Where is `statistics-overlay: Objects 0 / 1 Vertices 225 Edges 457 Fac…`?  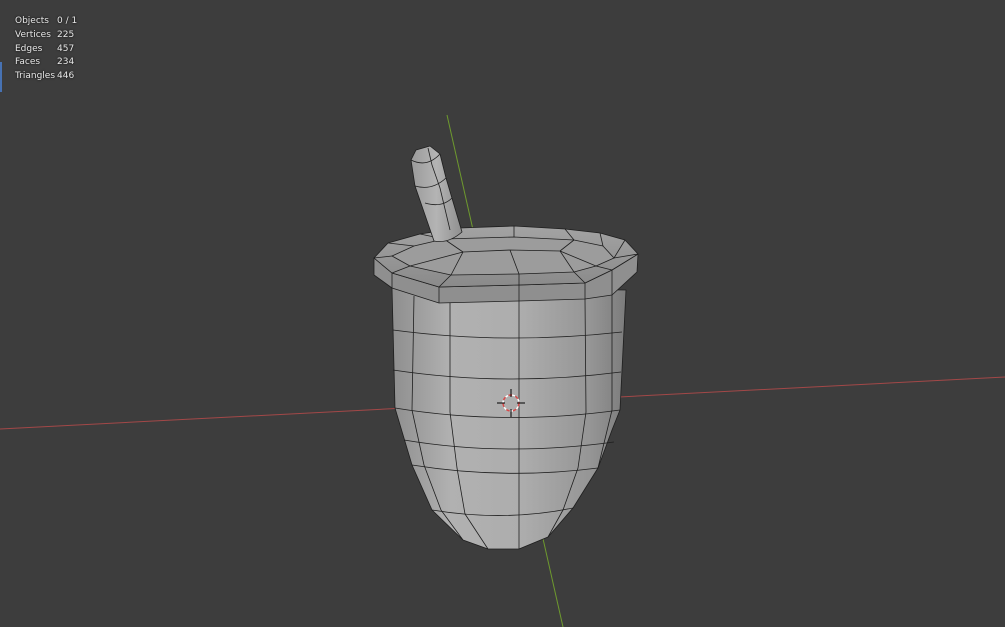 statistics-overlay: Objects 0 / 1 Vertices 225 Edges 457 Fac… is located at coordinates (46, 49).